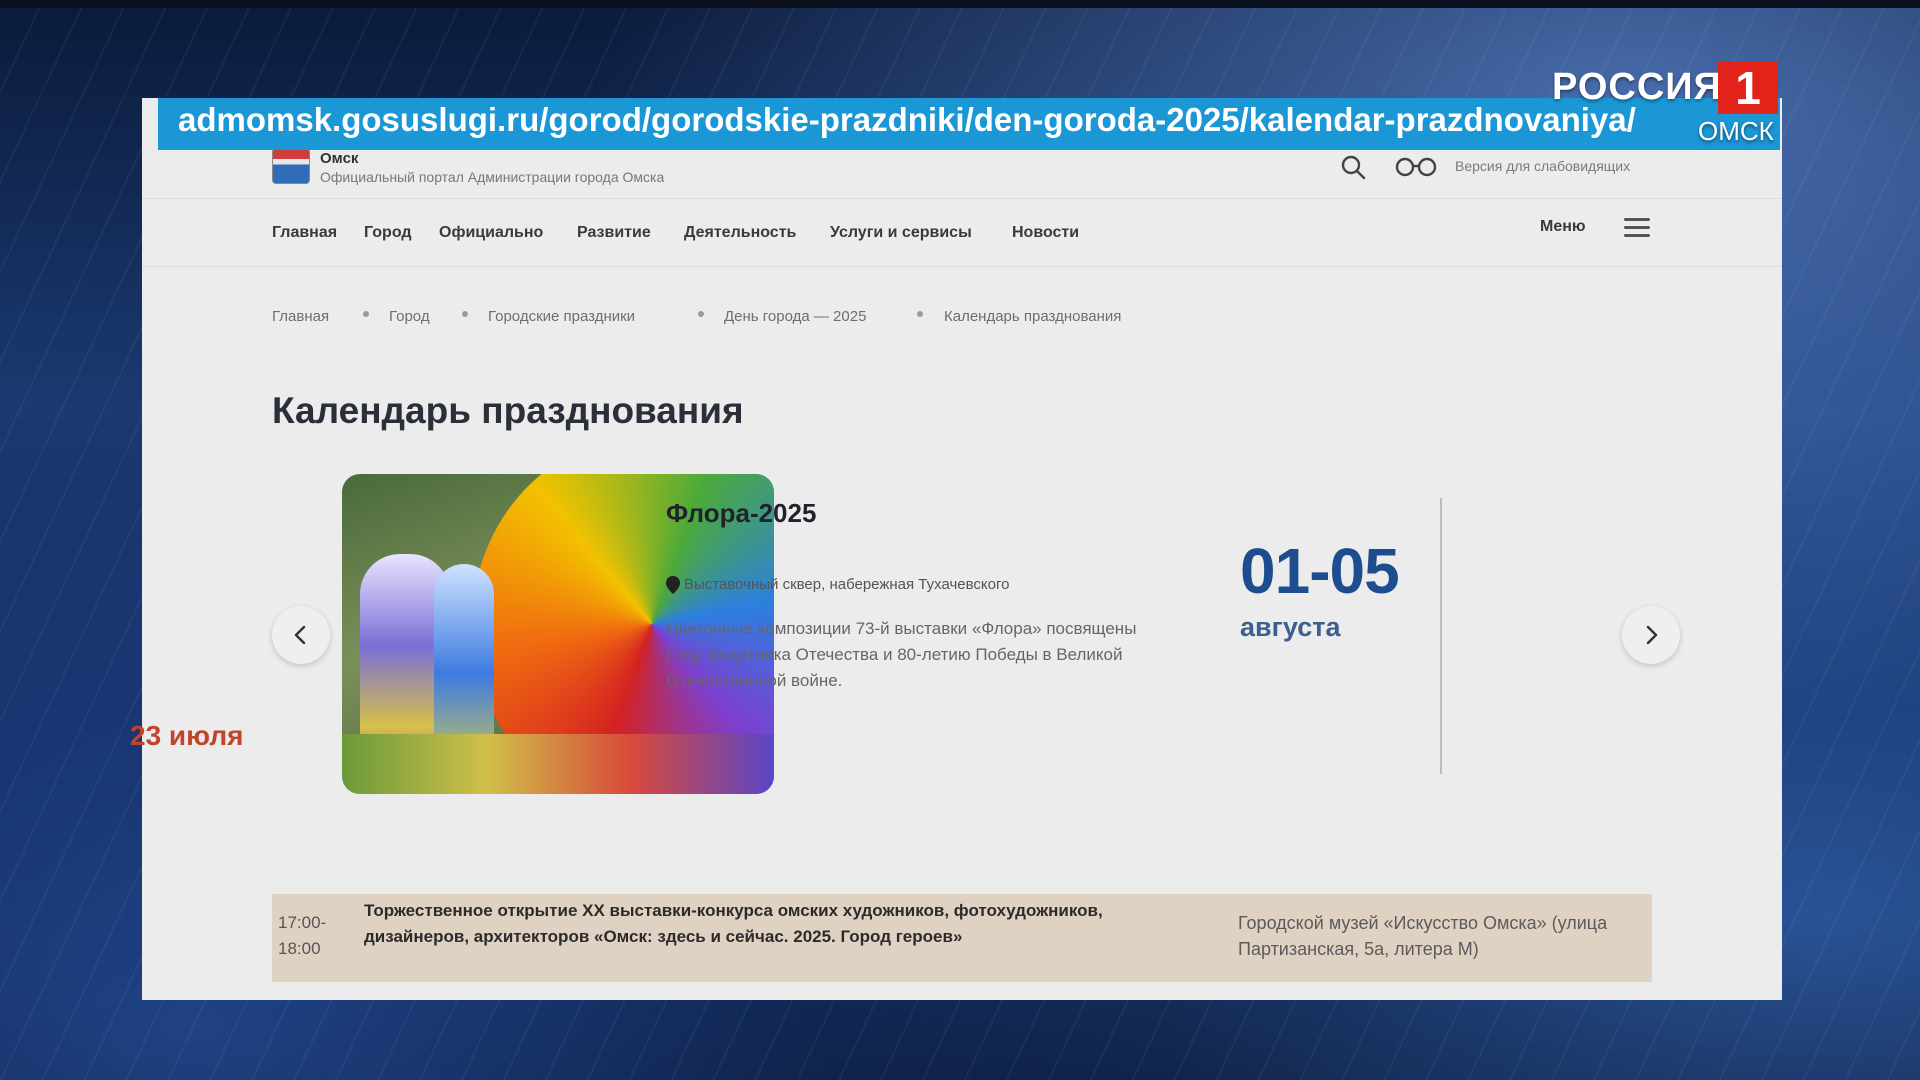  What do you see at coordinates (561, 316) in the screenshot?
I see `breadcrumb-city-holidays: Городские праздники` at bounding box center [561, 316].